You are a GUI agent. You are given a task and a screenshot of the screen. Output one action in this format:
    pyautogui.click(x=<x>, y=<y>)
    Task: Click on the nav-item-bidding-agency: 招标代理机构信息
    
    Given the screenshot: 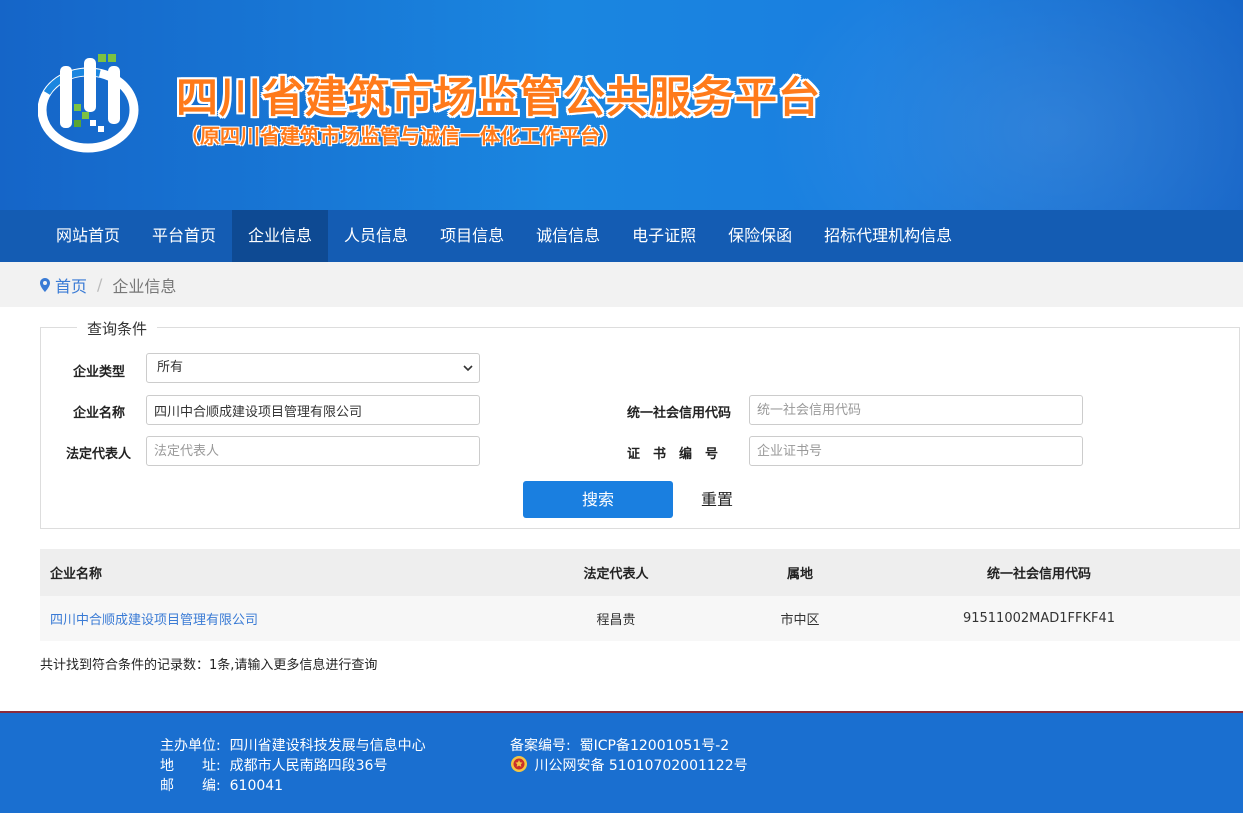 What is the action you would take?
    pyautogui.click(x=888, y=236)
    